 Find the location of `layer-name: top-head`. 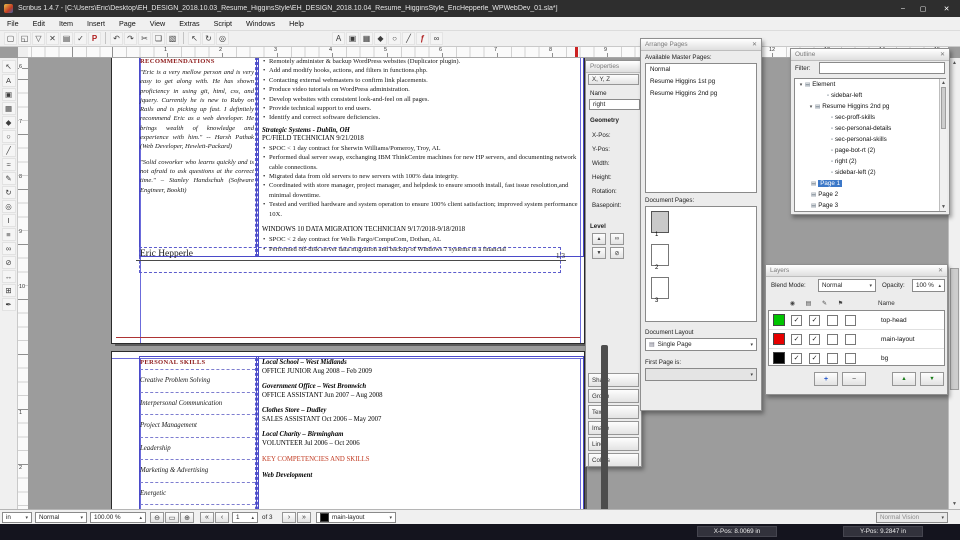

layer-name: top-head is located at coordinates (894, 320).